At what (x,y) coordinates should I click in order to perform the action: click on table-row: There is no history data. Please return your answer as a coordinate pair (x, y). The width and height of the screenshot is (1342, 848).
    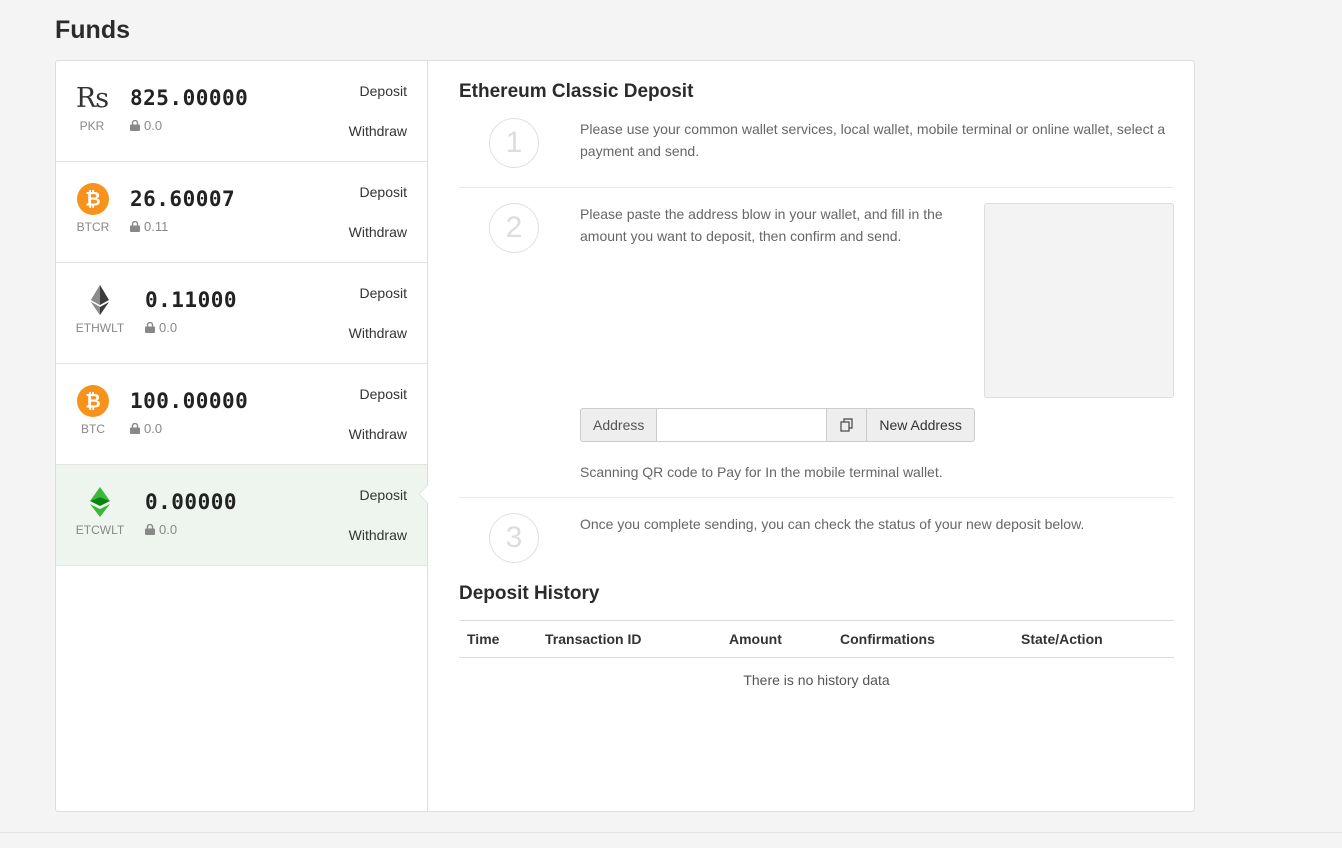
    Looking at the image, I should click on (816, 680).